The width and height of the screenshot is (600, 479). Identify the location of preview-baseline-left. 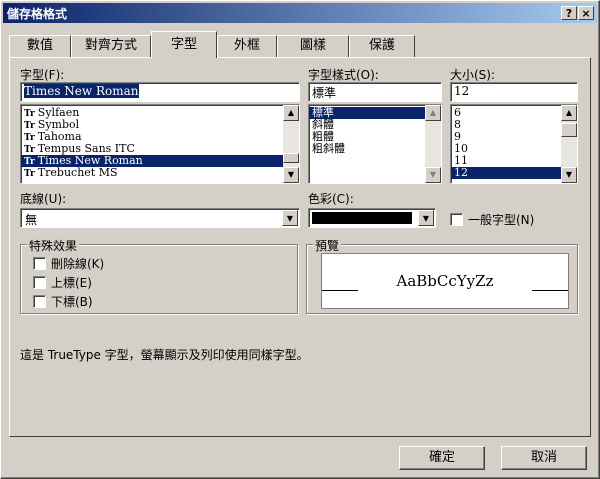
(340, 290).